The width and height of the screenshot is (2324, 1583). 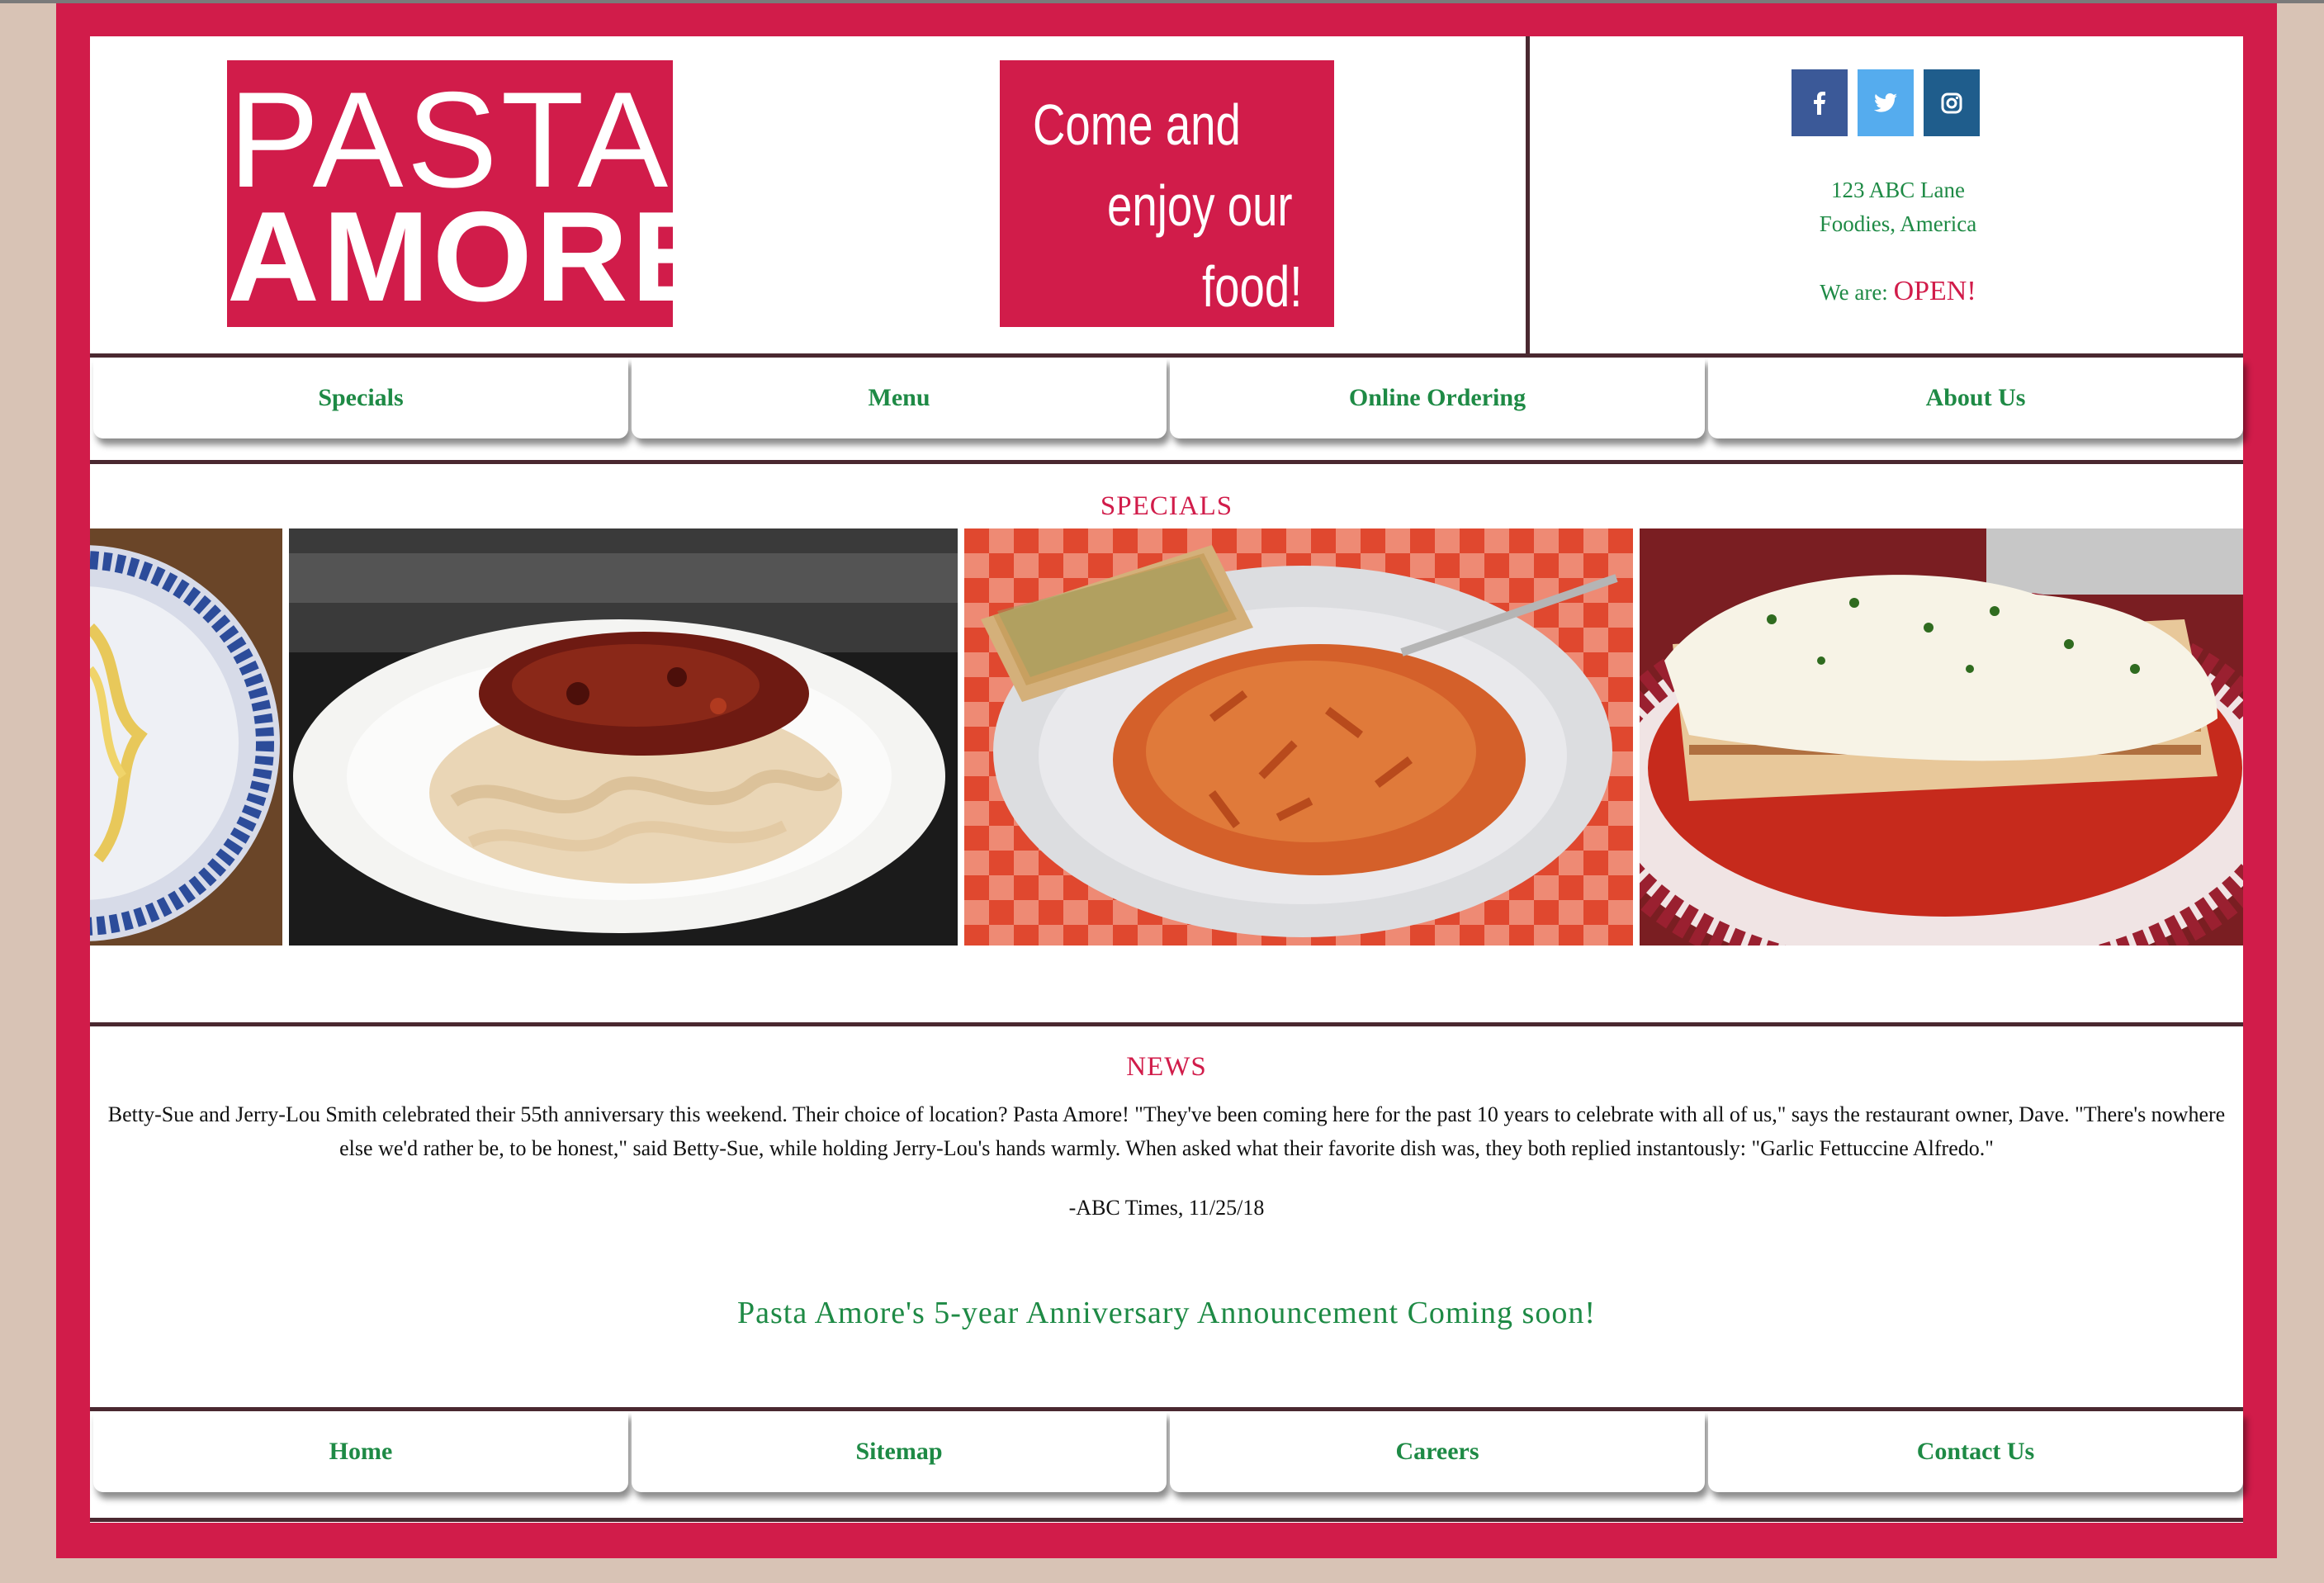 I want to click on nav-divider, so click(x=1166, y=462).